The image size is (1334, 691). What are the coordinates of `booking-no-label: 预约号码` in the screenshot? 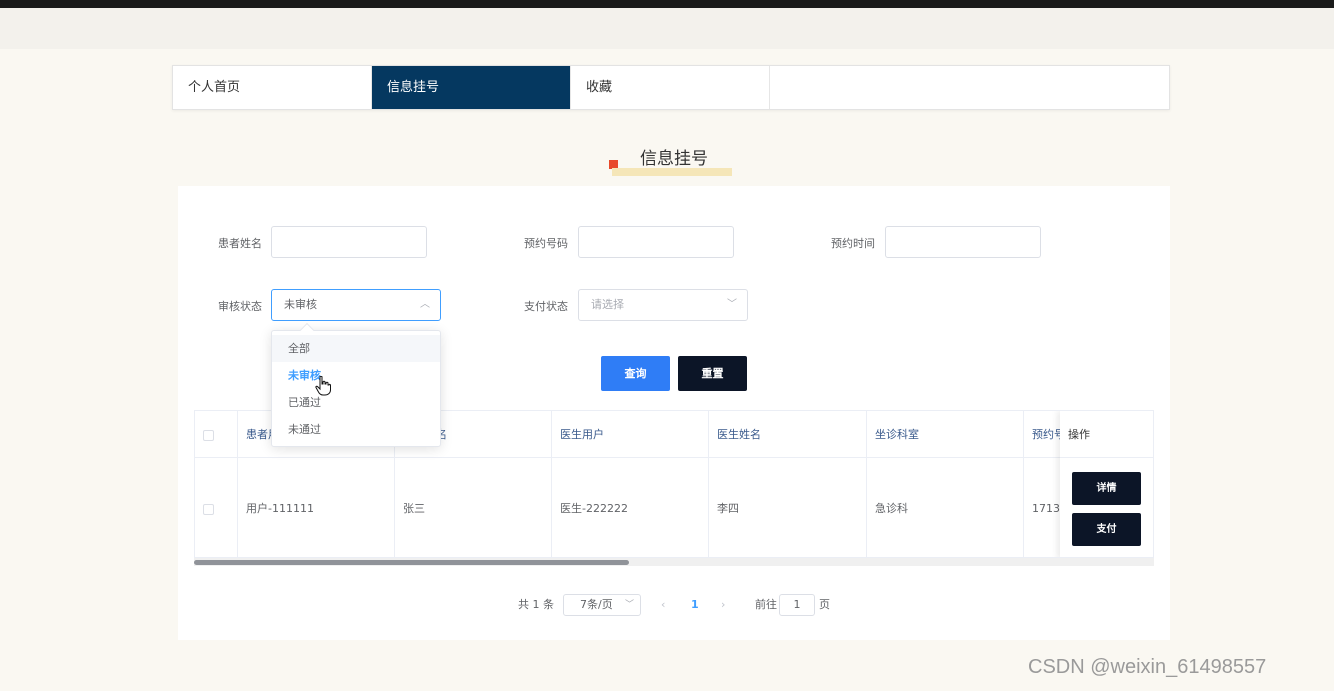 It's located at (546, 243).